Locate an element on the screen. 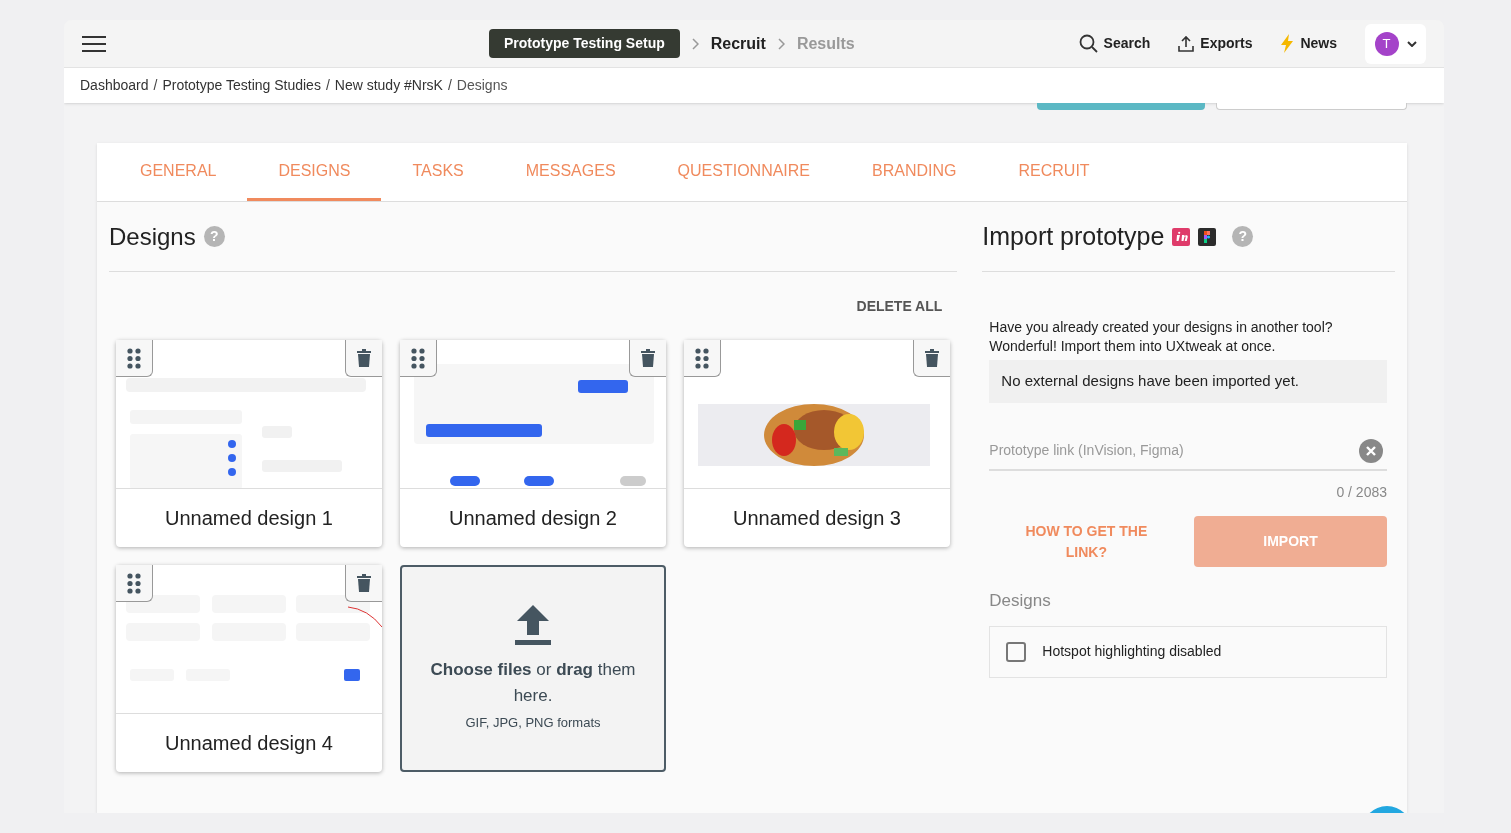  lightning-icon is located at coordinates (1287, 43).